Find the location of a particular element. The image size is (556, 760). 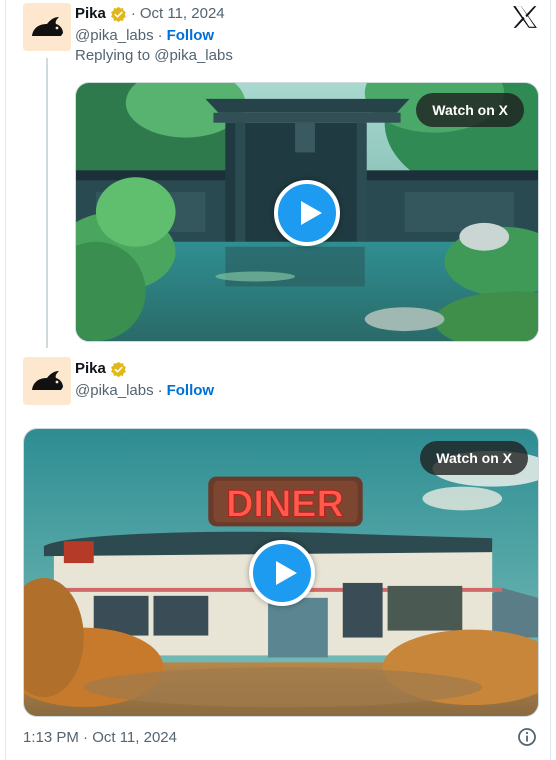

tweet2-handle-row: @pika_labs · Follow is located at coordinates (144, 391).